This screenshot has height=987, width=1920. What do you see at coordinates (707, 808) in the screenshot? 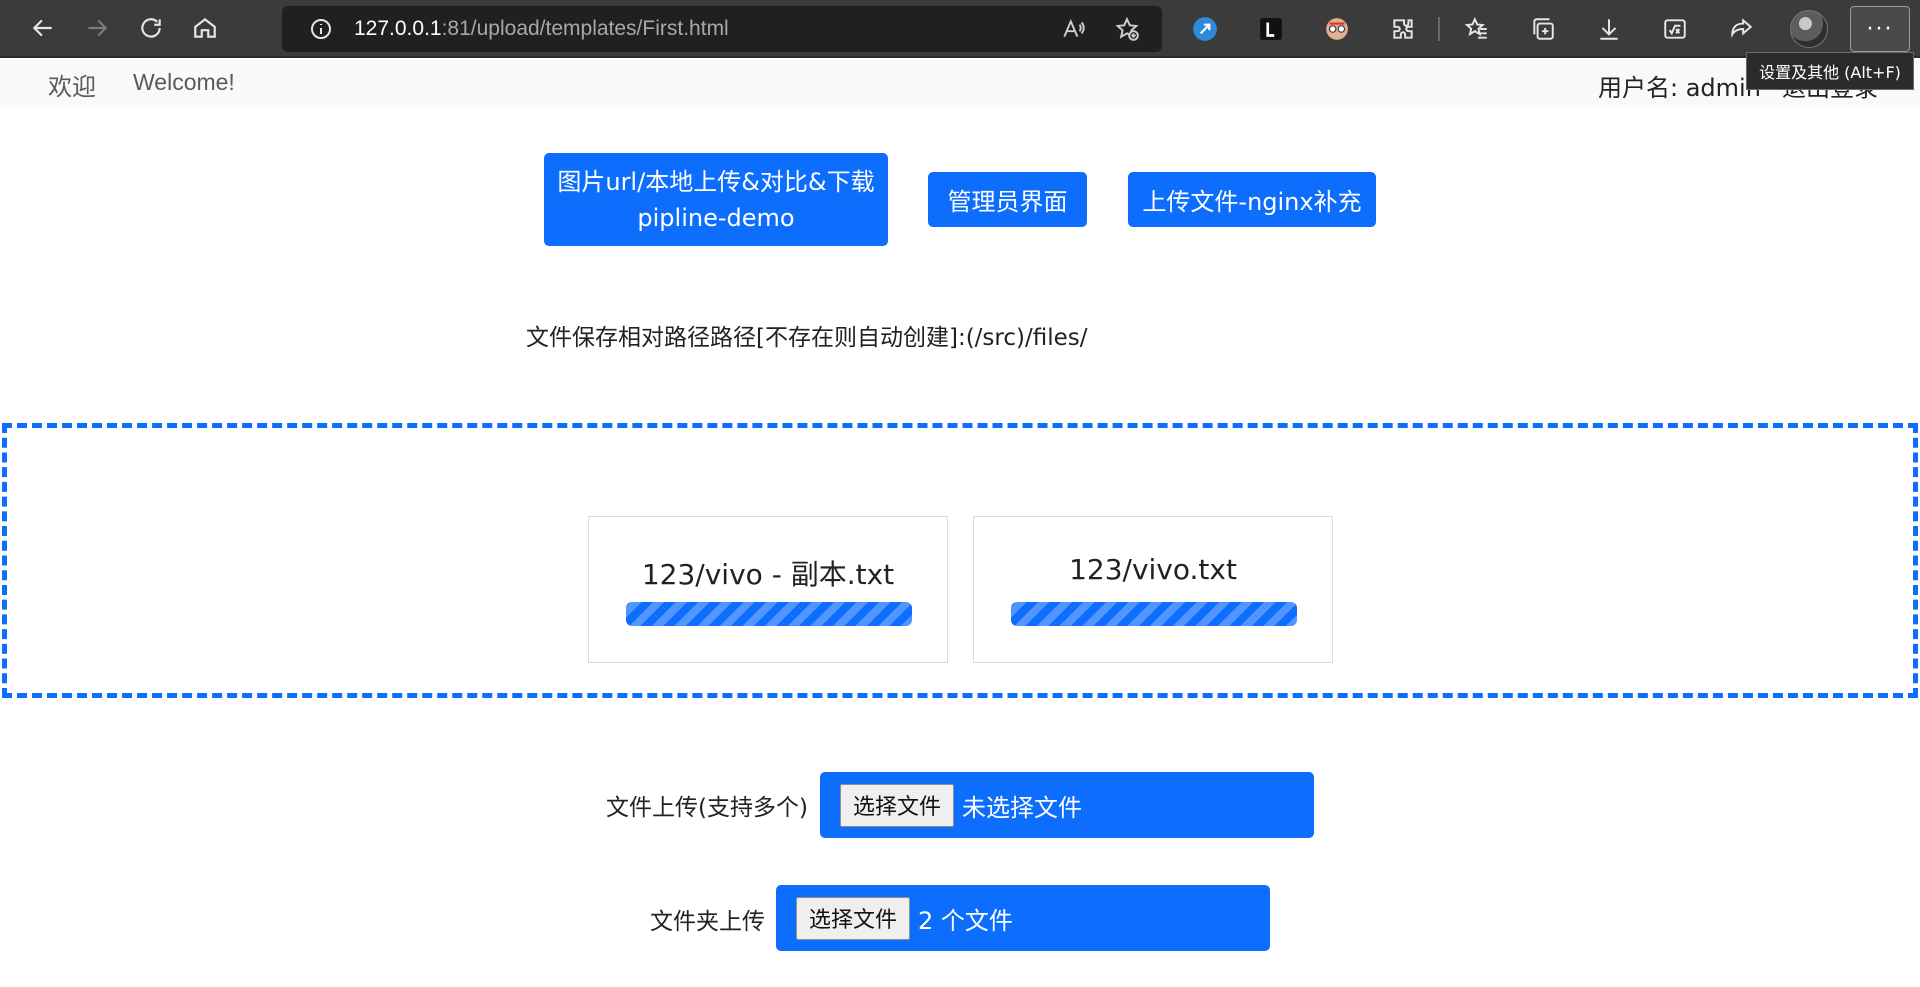
I see `multi-upload-label: 文件上传(支持多个)` at bounding box center [707, 808].